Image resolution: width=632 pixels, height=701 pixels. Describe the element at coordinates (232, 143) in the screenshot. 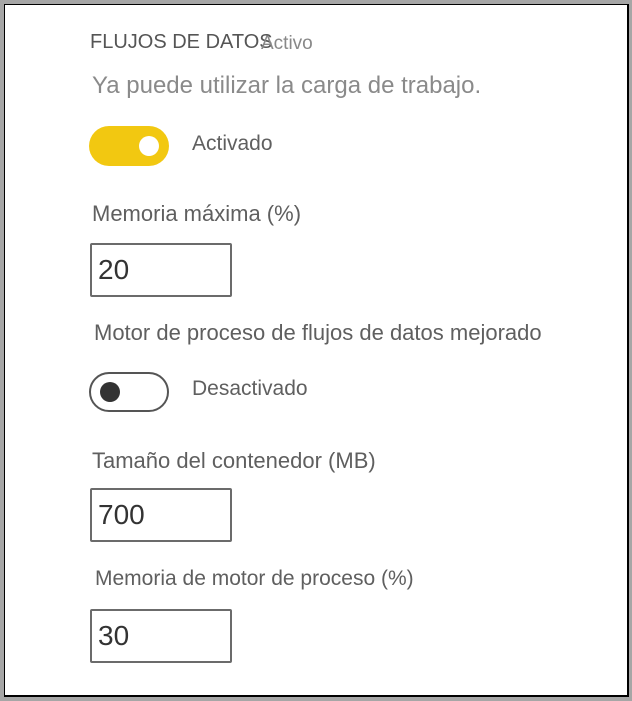

I see `workload-toggle-label: Activado` at that location.